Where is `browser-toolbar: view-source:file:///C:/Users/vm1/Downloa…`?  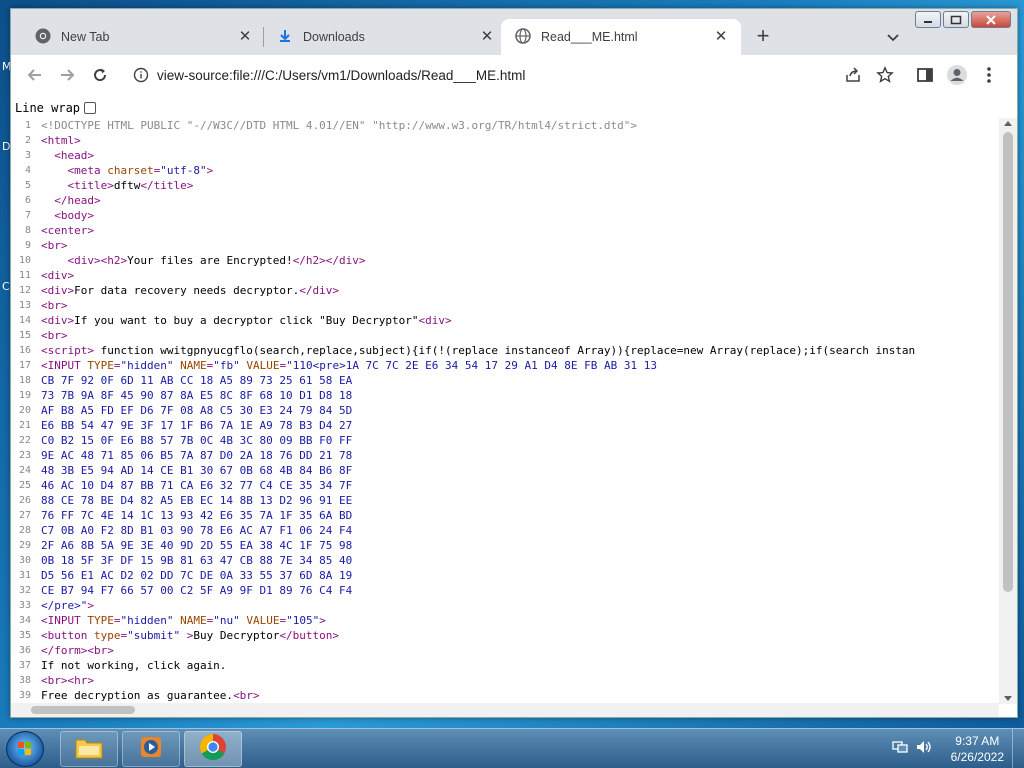 browser-toolbar: view-source:file:///C:/Users/vm1/Downloa… is located at coordinates (514, 75).